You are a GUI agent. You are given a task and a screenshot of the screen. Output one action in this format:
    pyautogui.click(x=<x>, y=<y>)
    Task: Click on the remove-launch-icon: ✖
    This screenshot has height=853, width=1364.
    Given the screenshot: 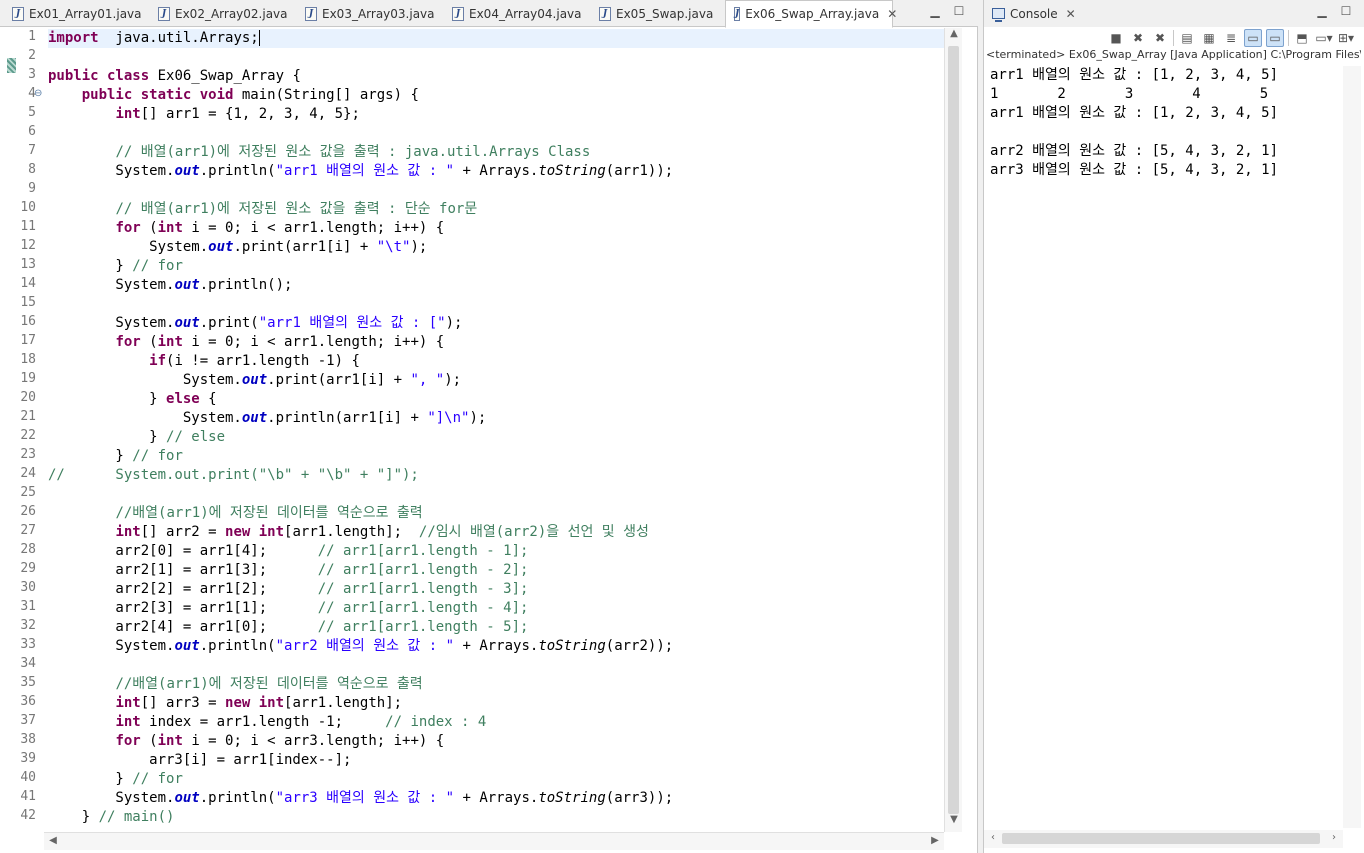 What is the action you would take?
    pyautogui.click(x=1138, y=38)
    